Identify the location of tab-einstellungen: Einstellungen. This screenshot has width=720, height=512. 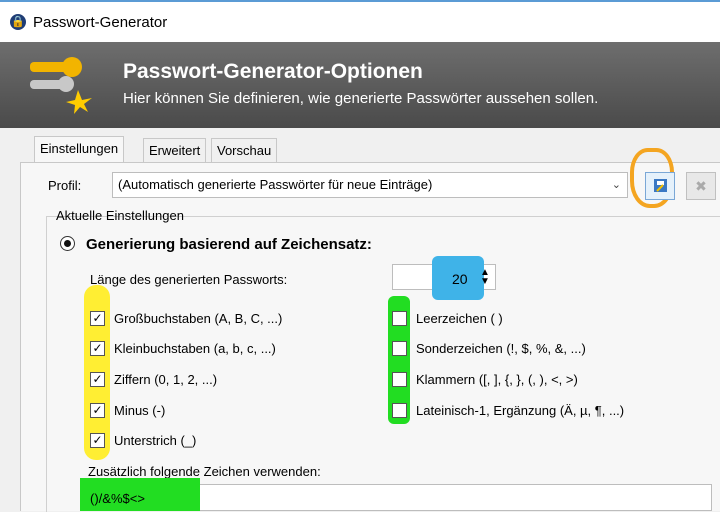
(79, 149).